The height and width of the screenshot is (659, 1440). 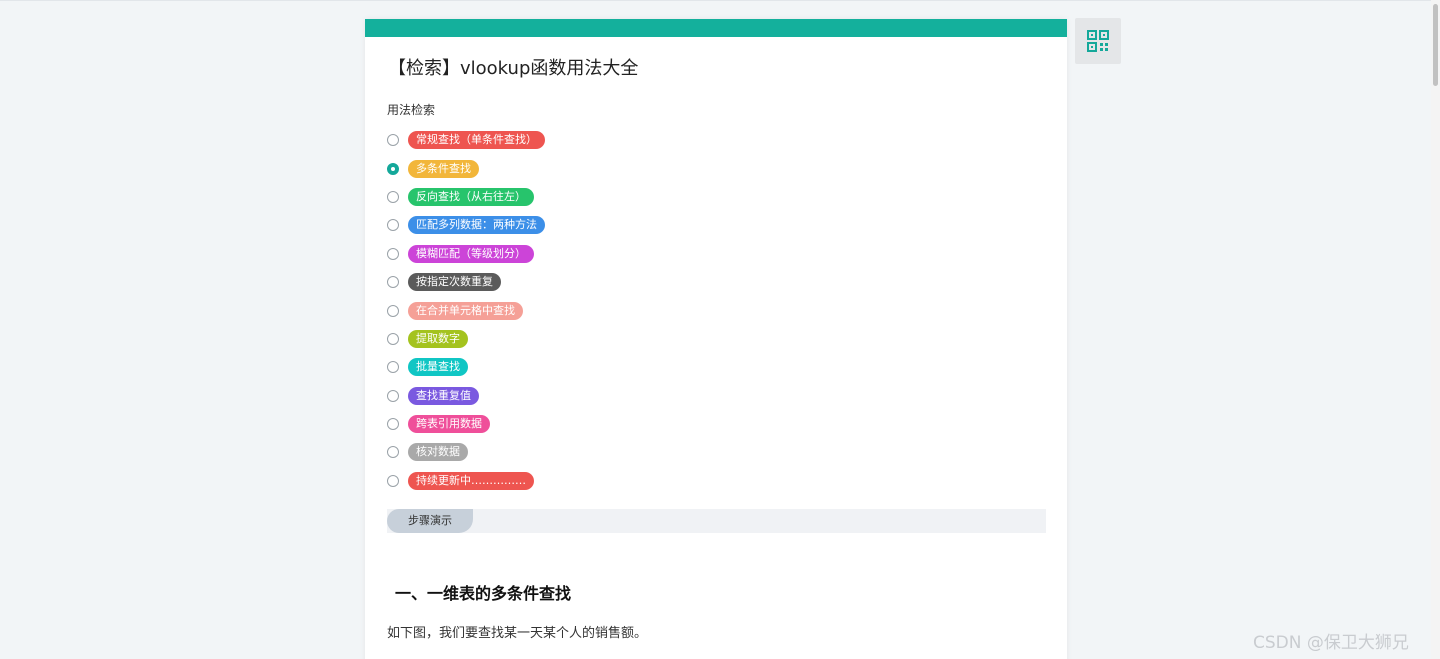 I want to click on option-tag: 模糊匹配（等级划分）, so click(x=471, y=253).